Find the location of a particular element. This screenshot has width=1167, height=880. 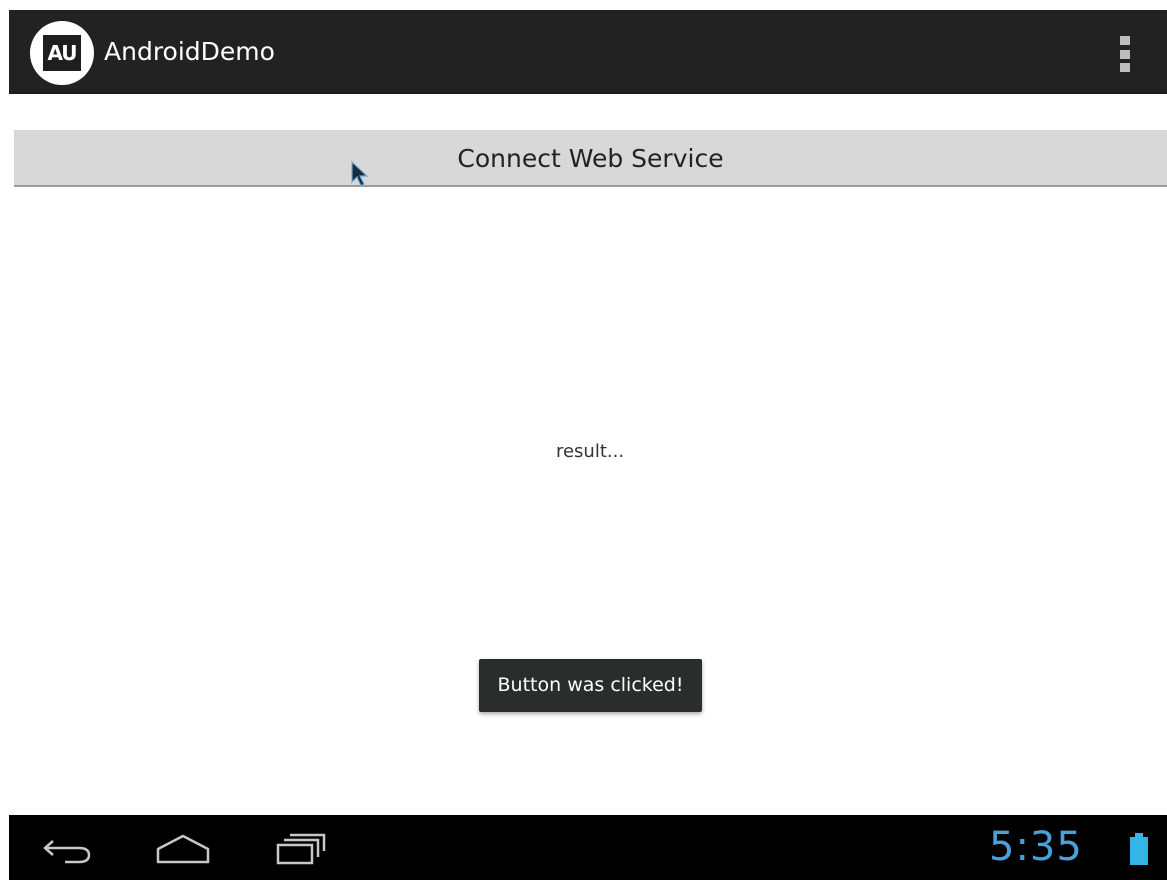

navigation-bar: 5:35 is located at coordinates (588, 847).